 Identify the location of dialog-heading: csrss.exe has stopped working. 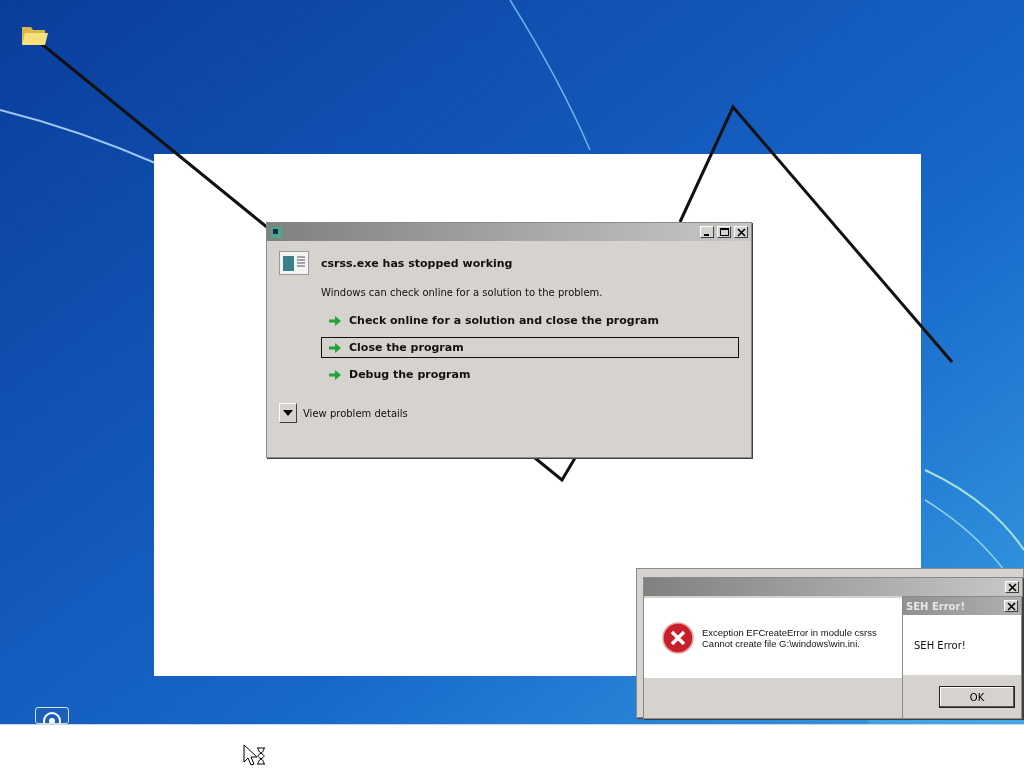
(417, 263).